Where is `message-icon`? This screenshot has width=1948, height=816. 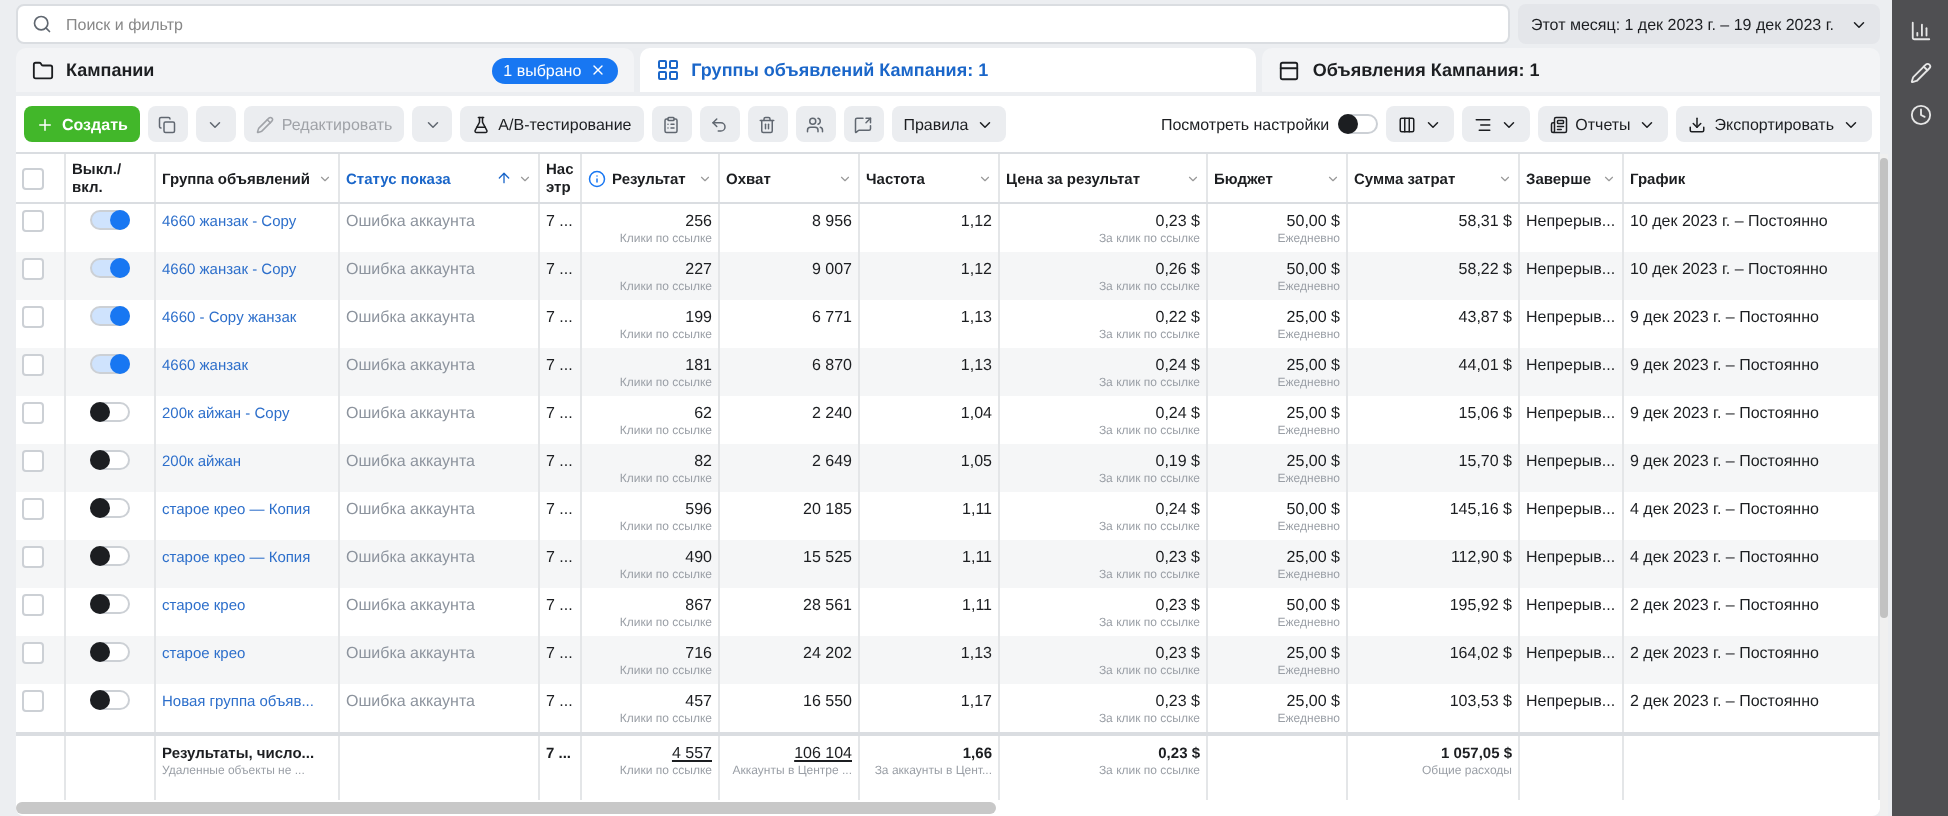 message-icon is located at coordinates (863, 124).